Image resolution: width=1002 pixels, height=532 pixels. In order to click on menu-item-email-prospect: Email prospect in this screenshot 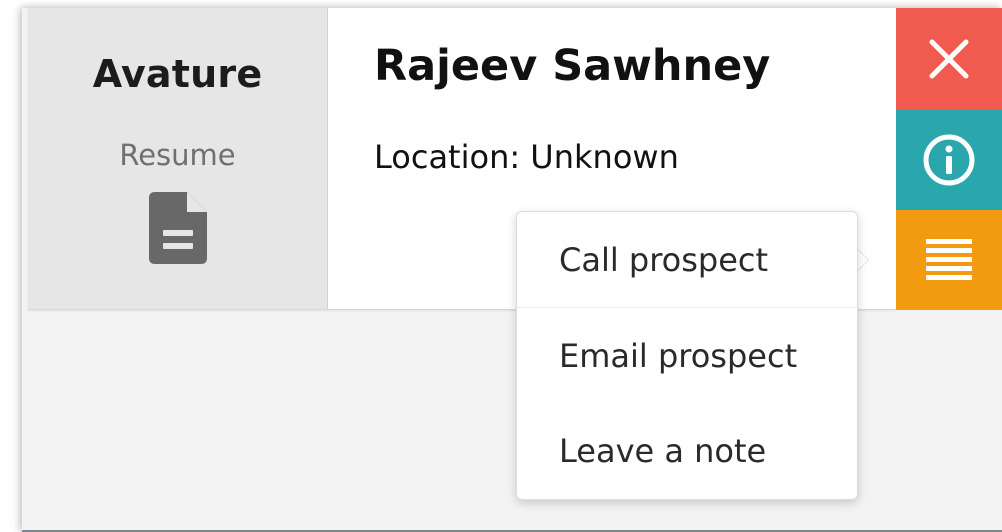, I will do `click(687, 356)`.